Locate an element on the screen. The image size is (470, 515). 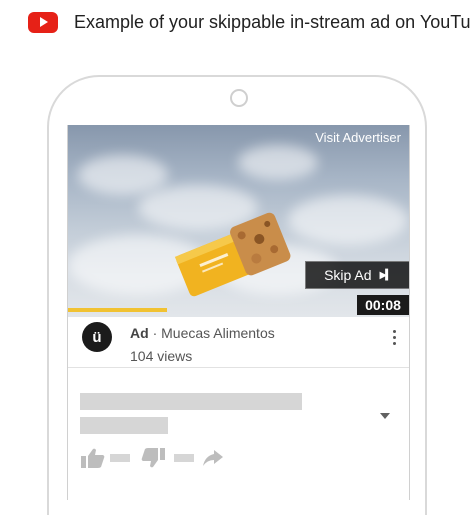
ad-title-line: Ad · Muecas Alimentos is located at coordinates (202, 333).